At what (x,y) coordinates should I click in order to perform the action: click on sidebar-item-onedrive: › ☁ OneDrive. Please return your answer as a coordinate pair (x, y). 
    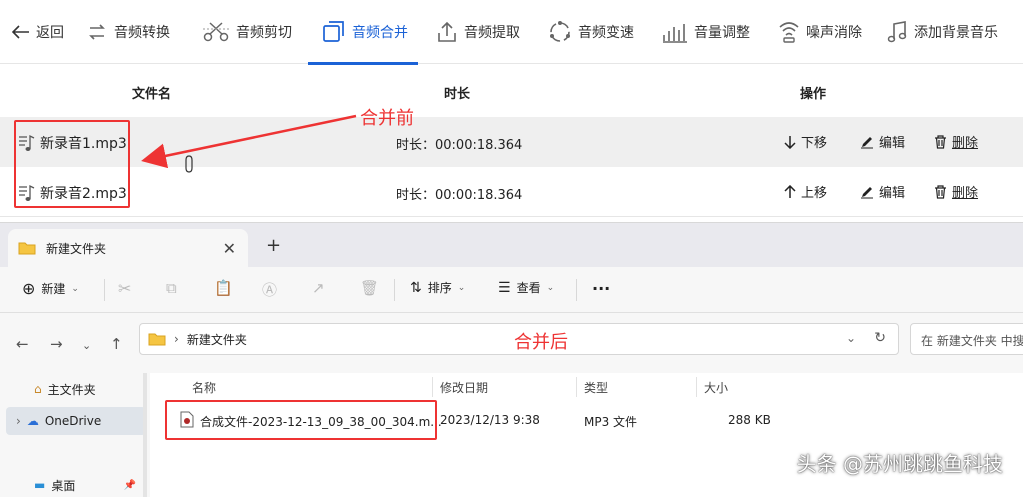
    Looking at the image, I should click on (76, 421).